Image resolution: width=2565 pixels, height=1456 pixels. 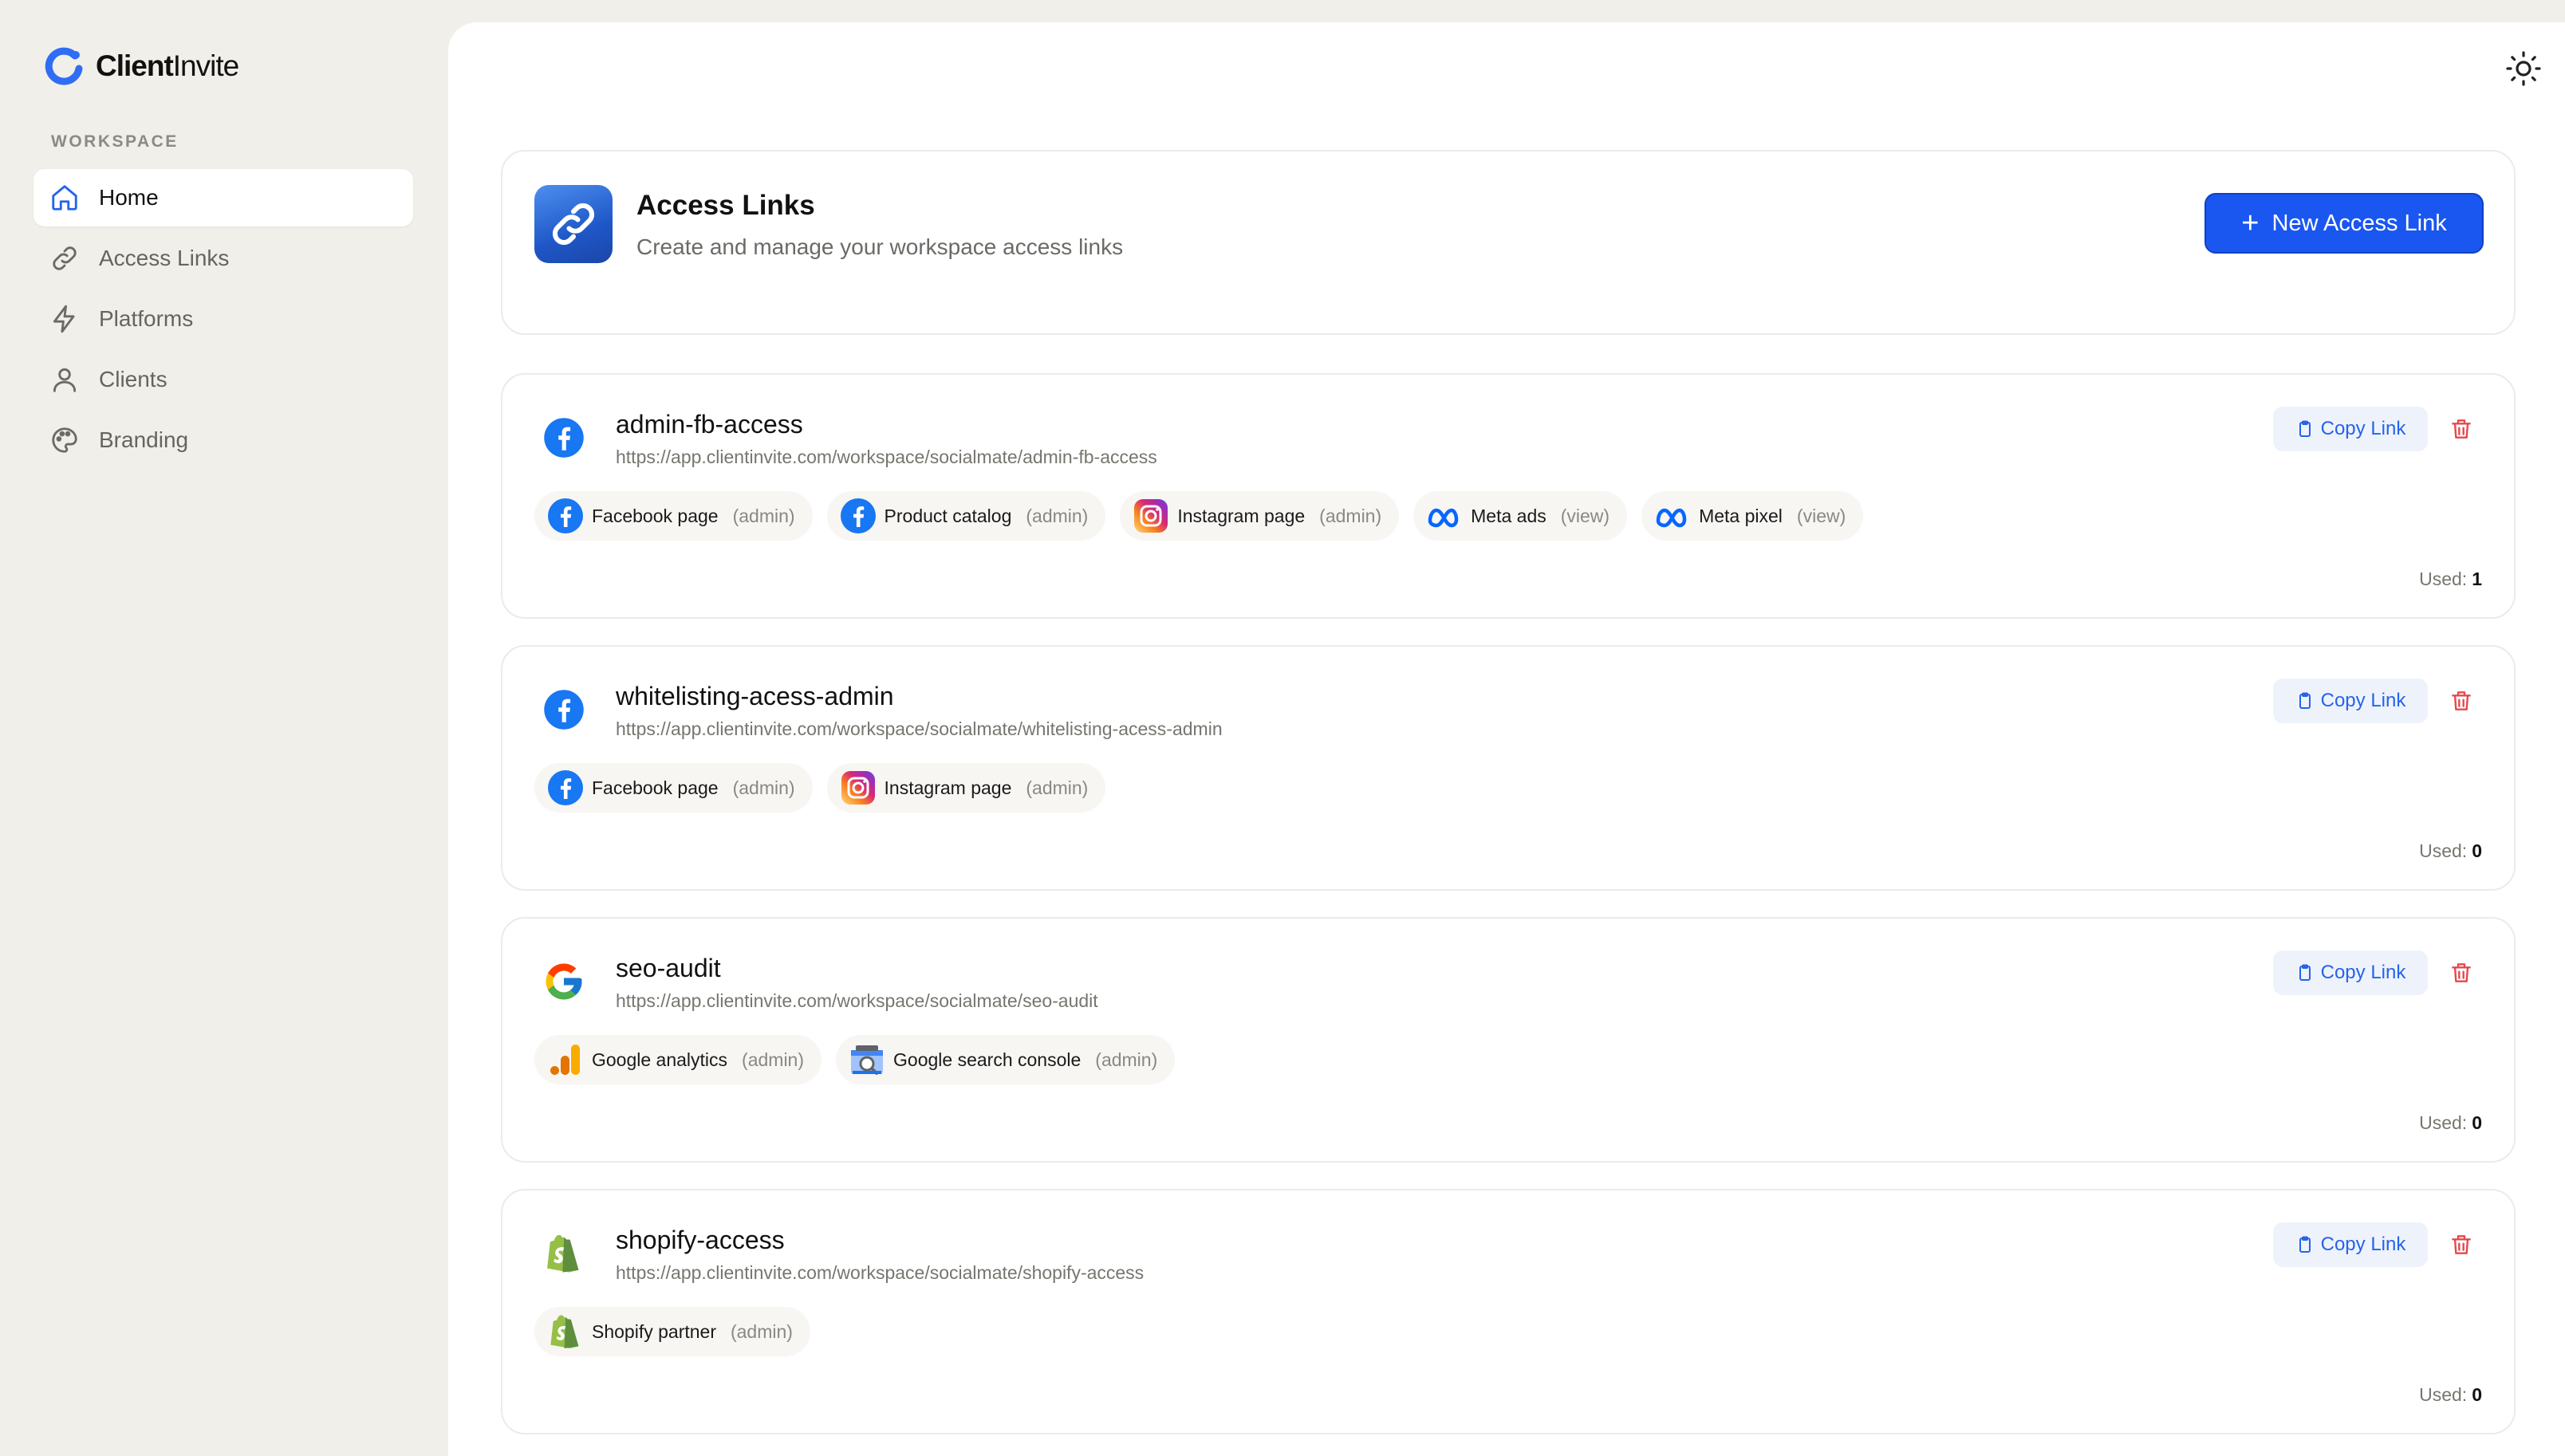 What do you see at coordinates (573, 224) in the screenshot?
I see `link-icon` at bounding box center [573, 224].